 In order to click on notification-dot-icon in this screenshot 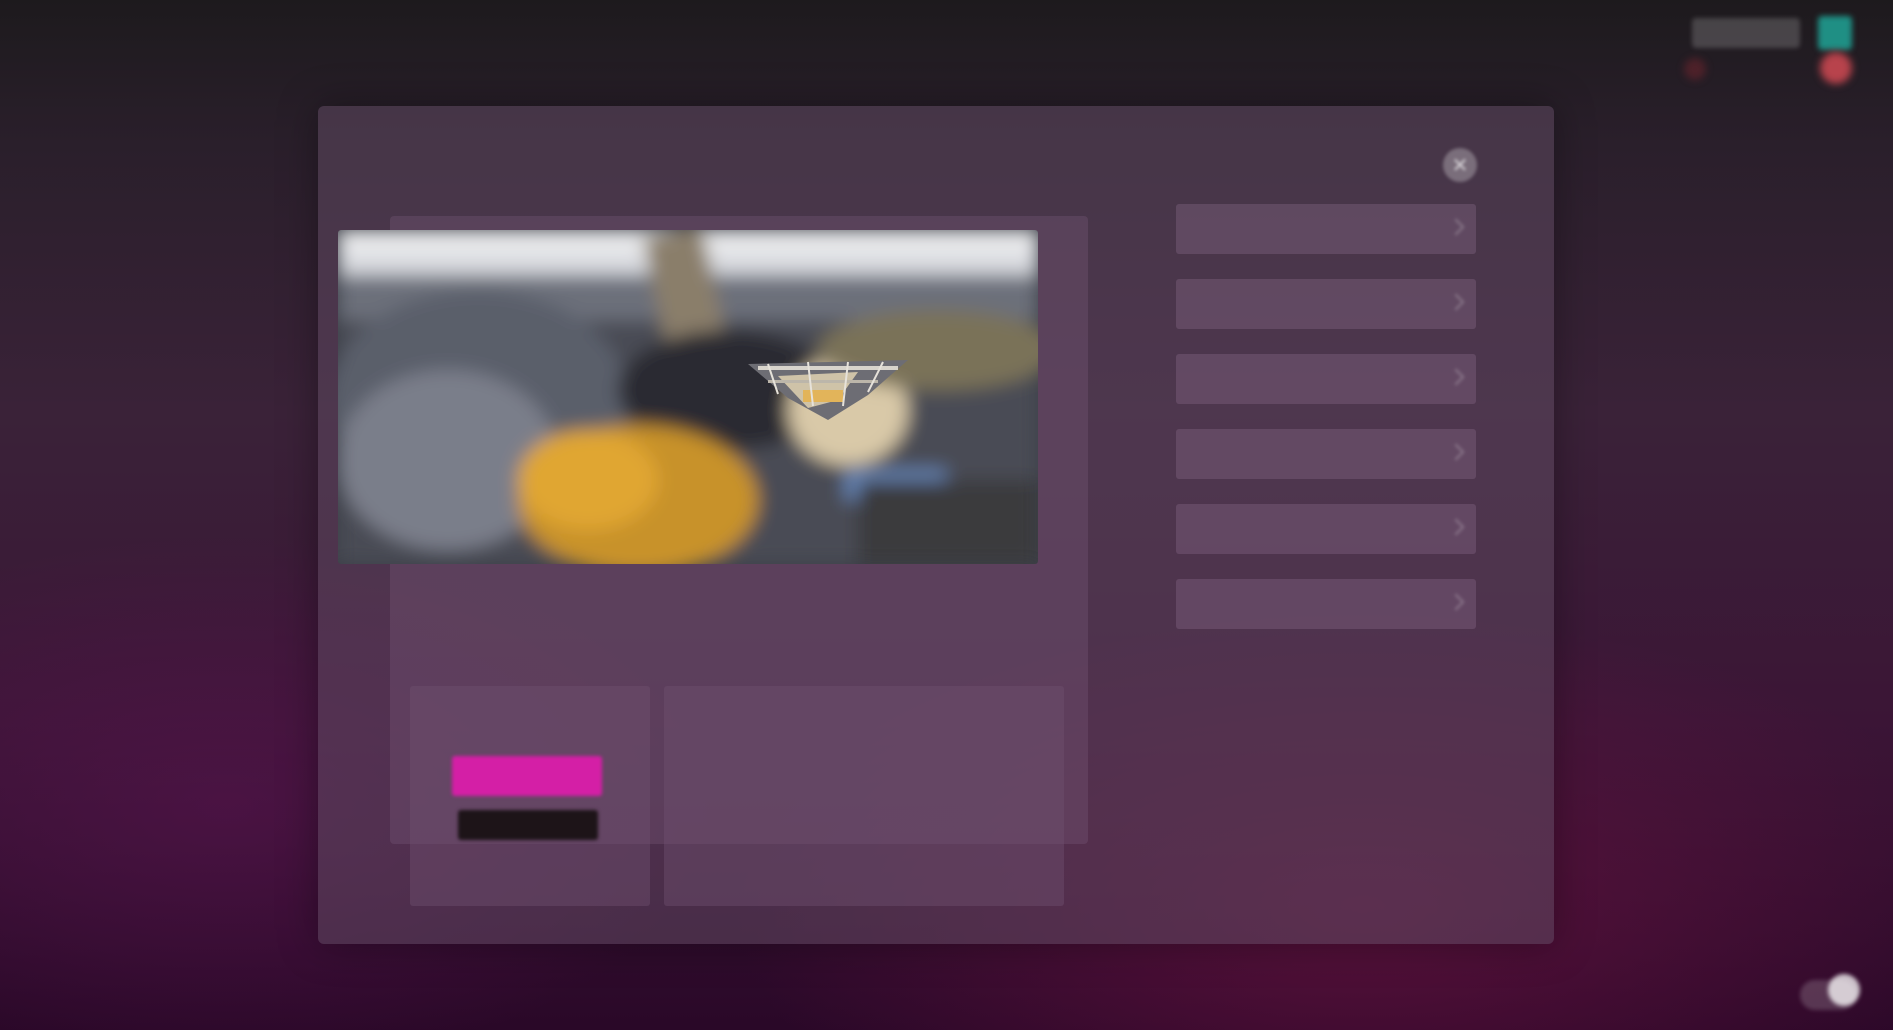, I will do `click(1695, 69)`.